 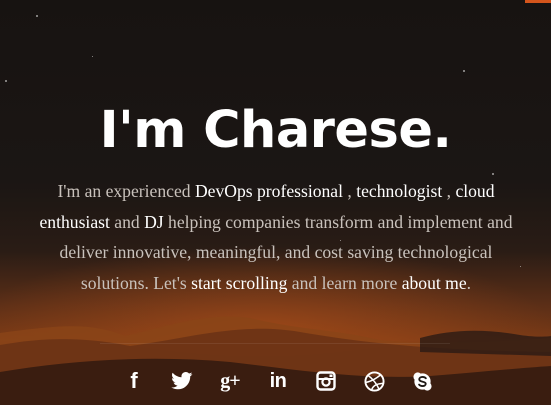 I want to click on about-me-link: about me, so click(x=434, y=283).